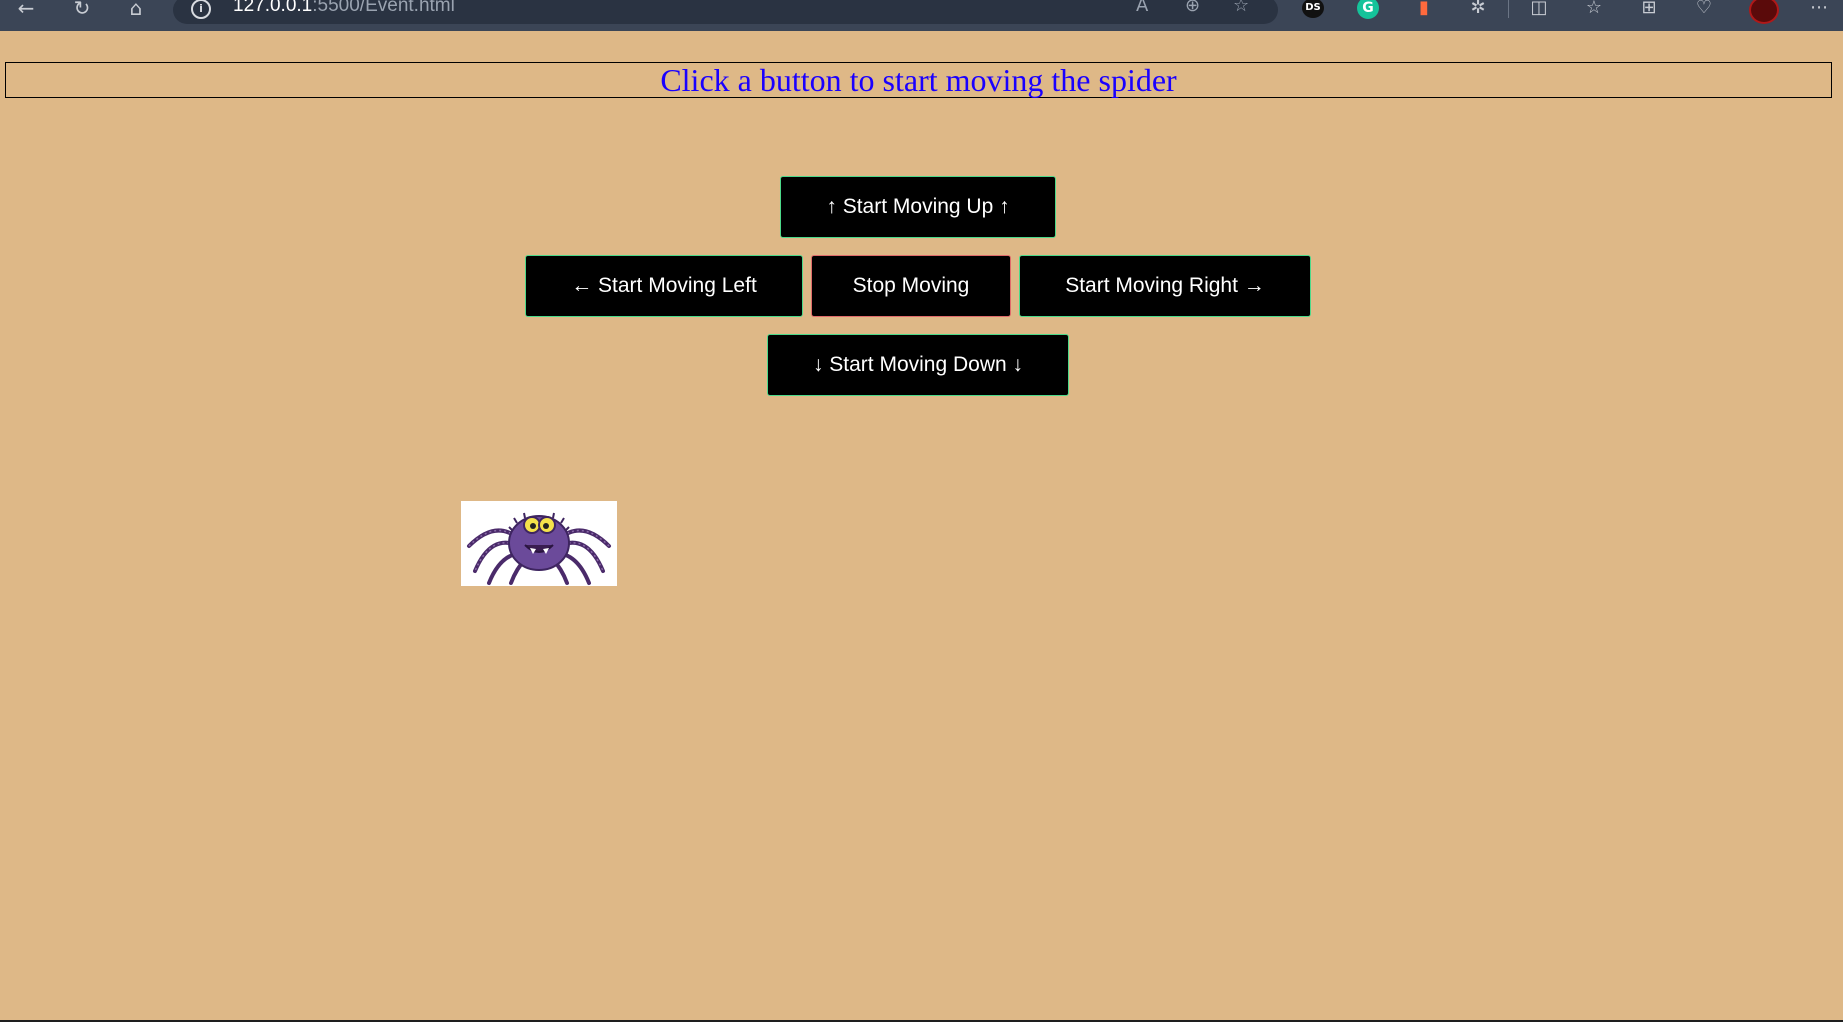  What do you see at coordinates (1424, 9) in the screenshot?
I see `bookmark-extension-icon: ▮` at bounding box center [1424, 9].